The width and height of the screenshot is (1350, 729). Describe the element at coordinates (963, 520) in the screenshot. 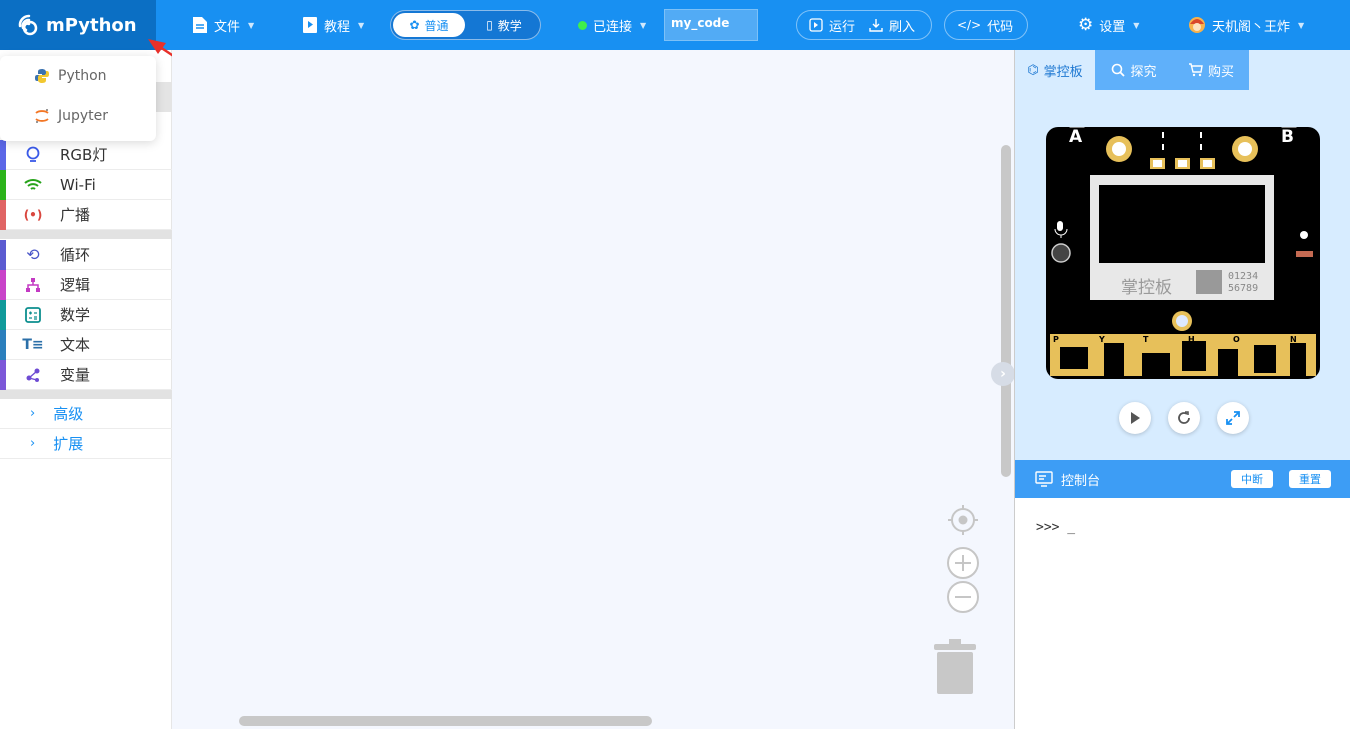

I see `recenter-button` at that location.